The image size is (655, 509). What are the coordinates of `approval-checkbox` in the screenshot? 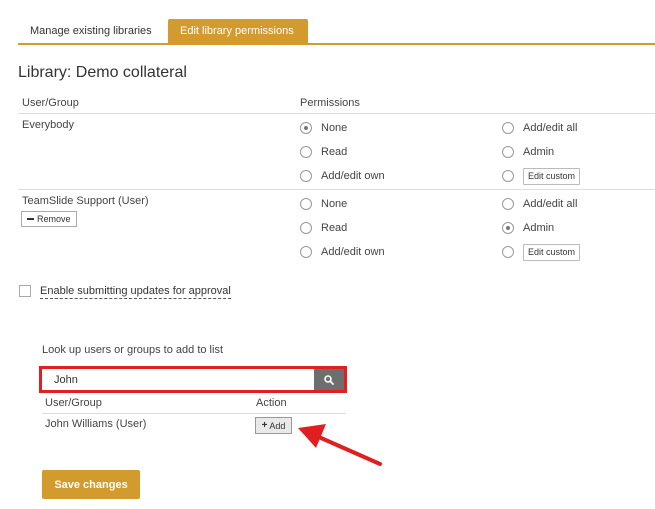 It's located at (25, 291).